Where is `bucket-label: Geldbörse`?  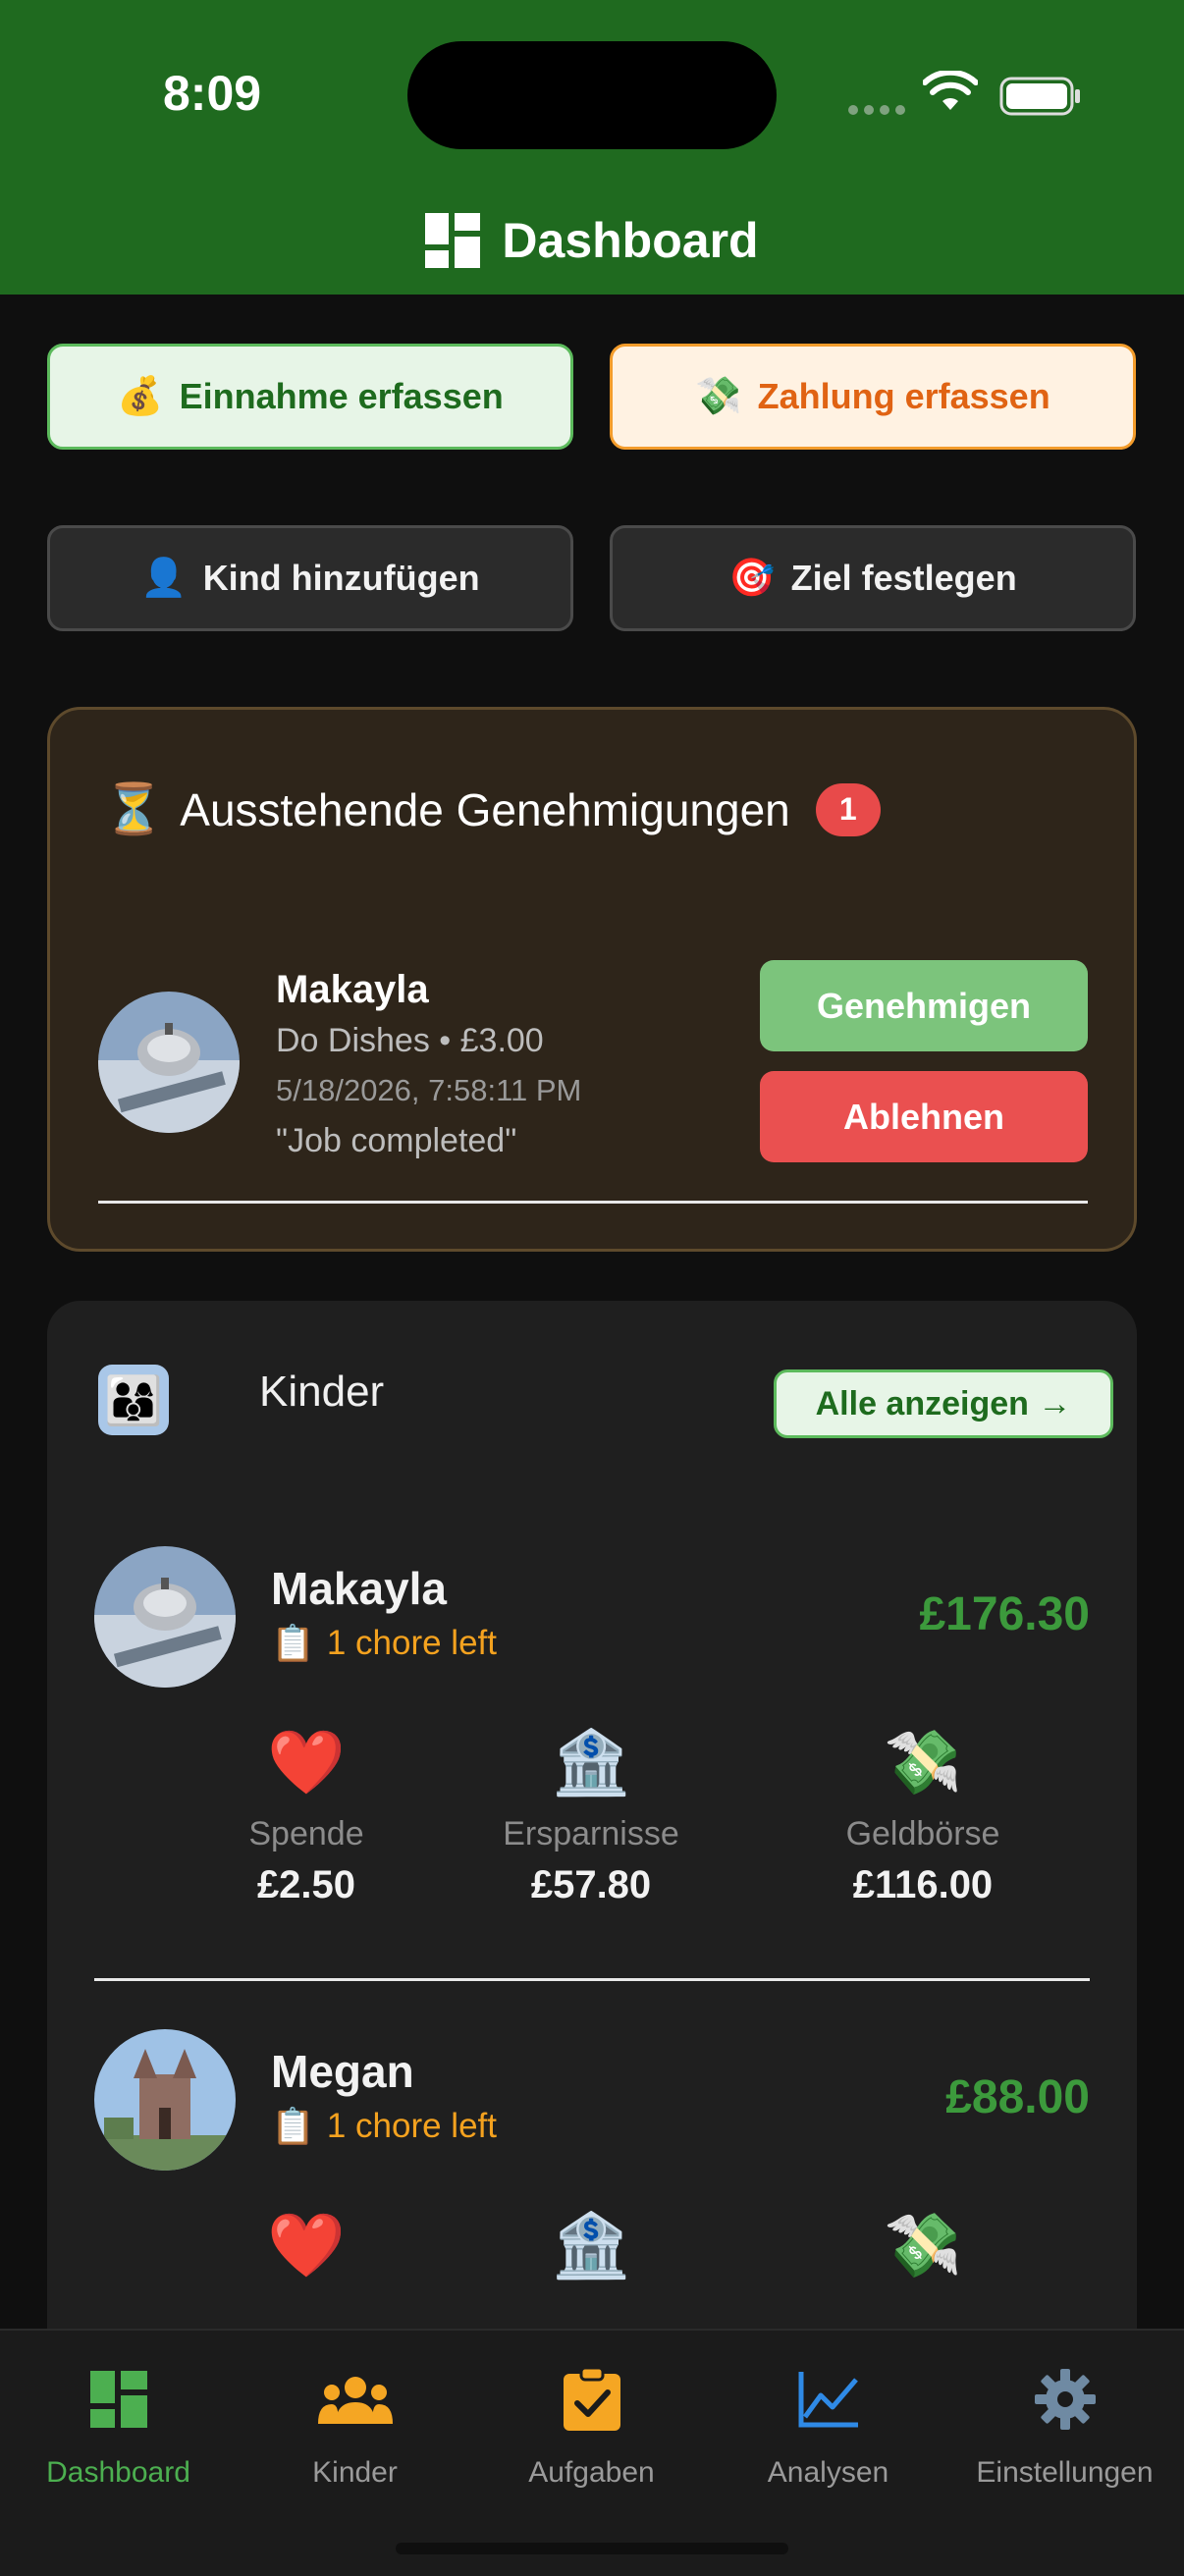
bucket-label: Geldbörse is located at coordinates (923, 1833).